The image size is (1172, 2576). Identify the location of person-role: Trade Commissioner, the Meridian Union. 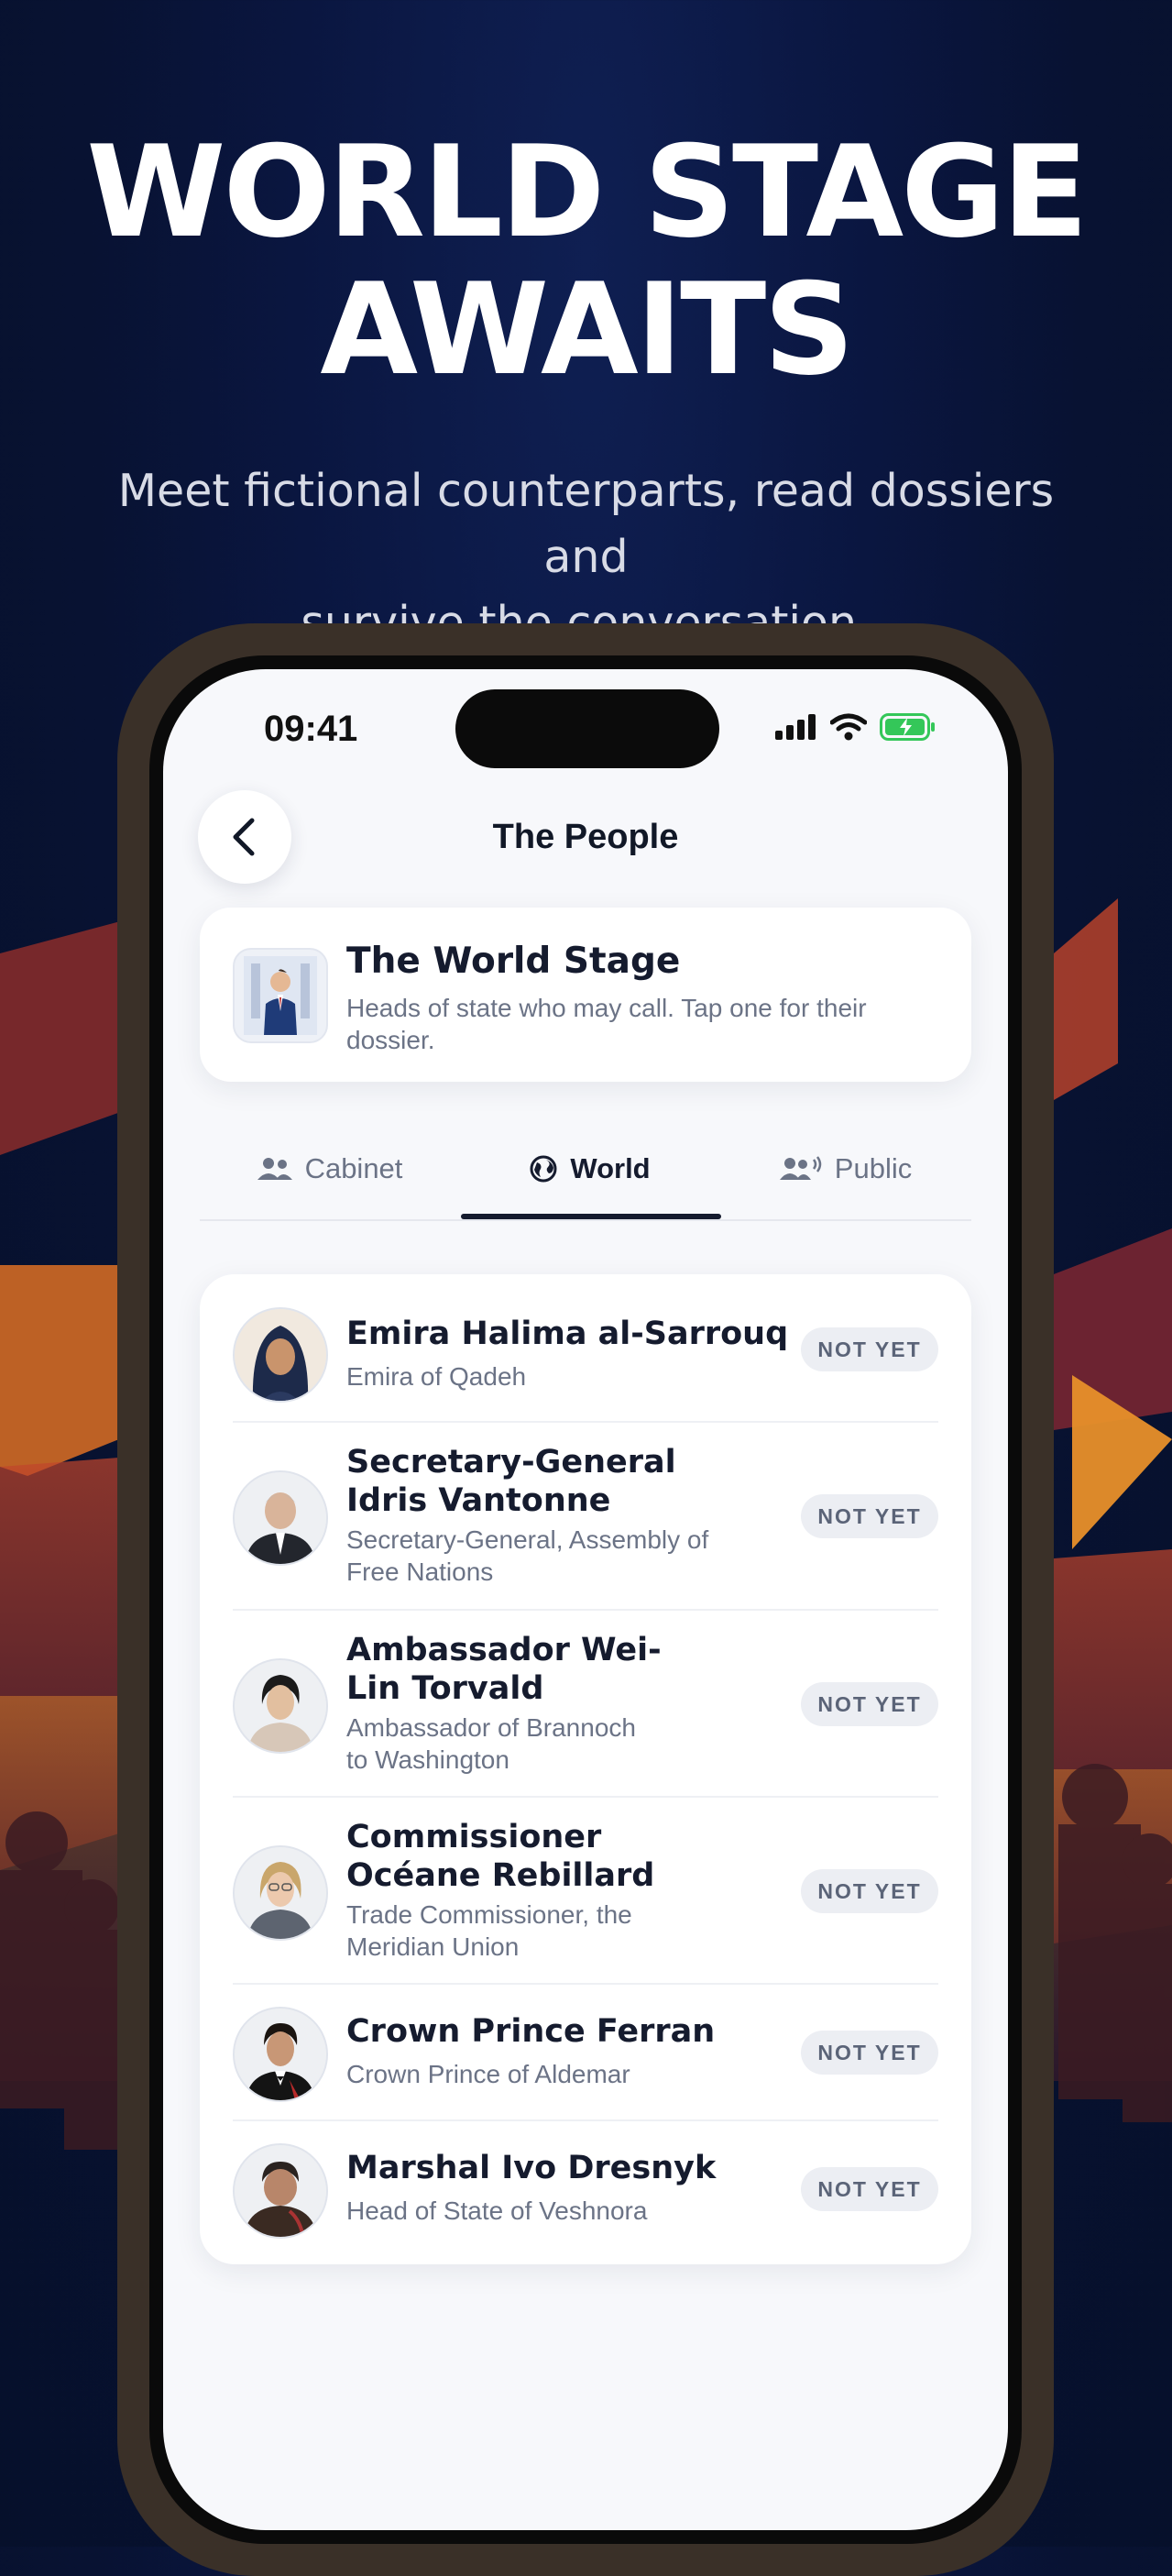
(489, 1931).